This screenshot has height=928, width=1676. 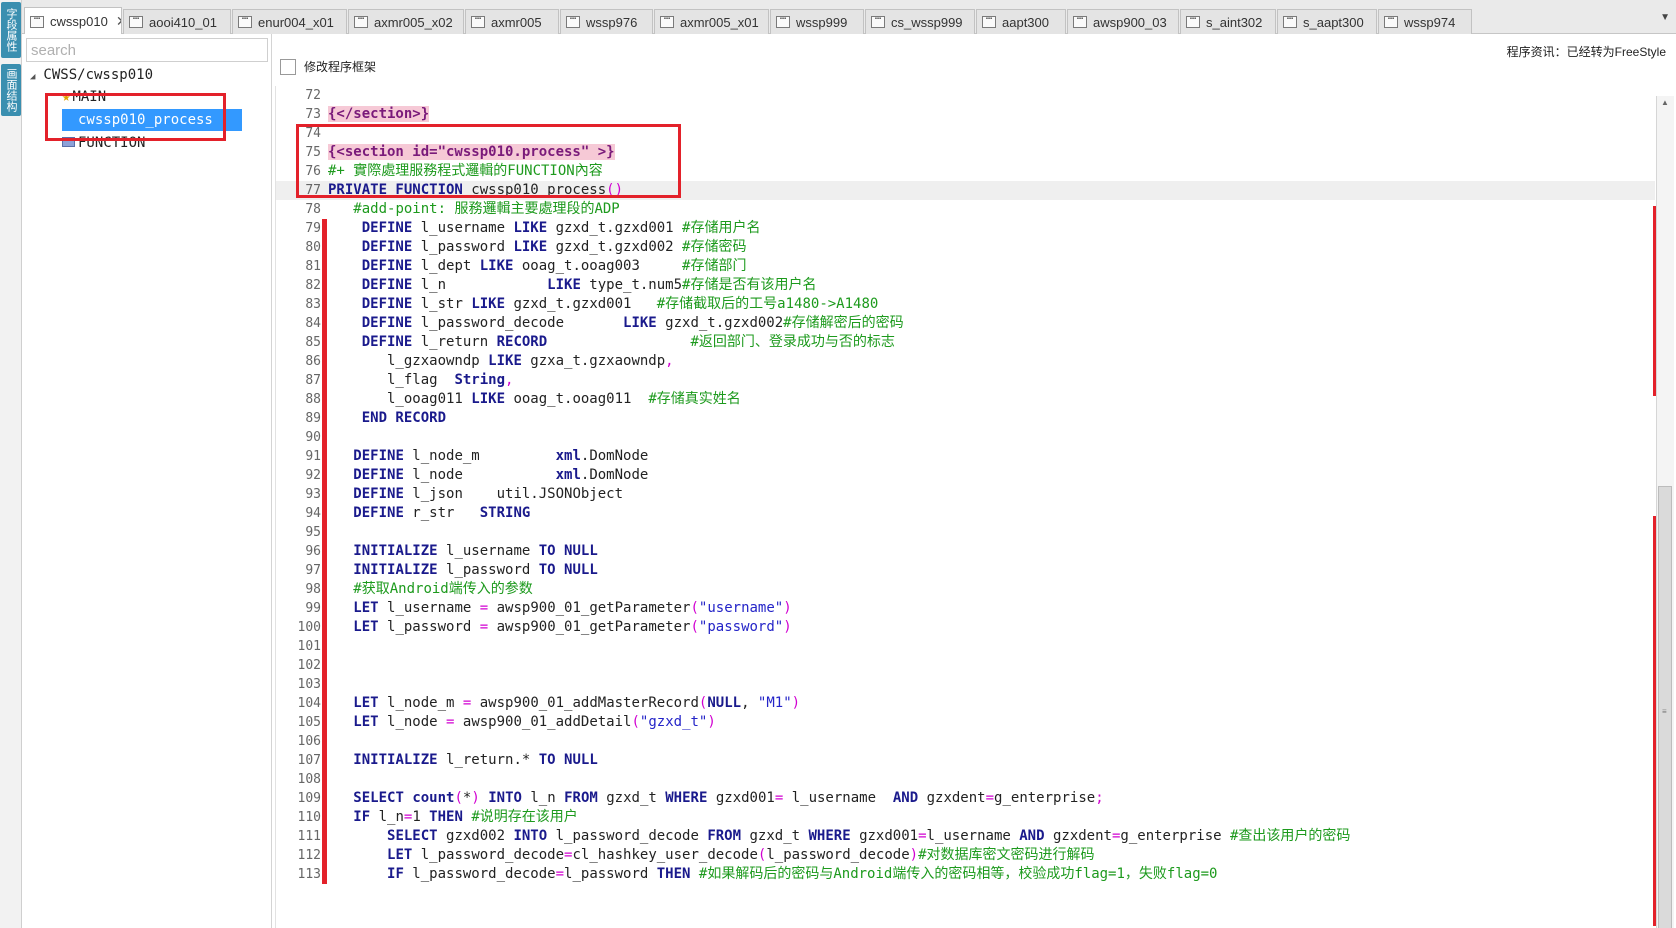 I want to click on tab-wssp976: ▪▪▪ wssp976, so click(x=606, y=21).